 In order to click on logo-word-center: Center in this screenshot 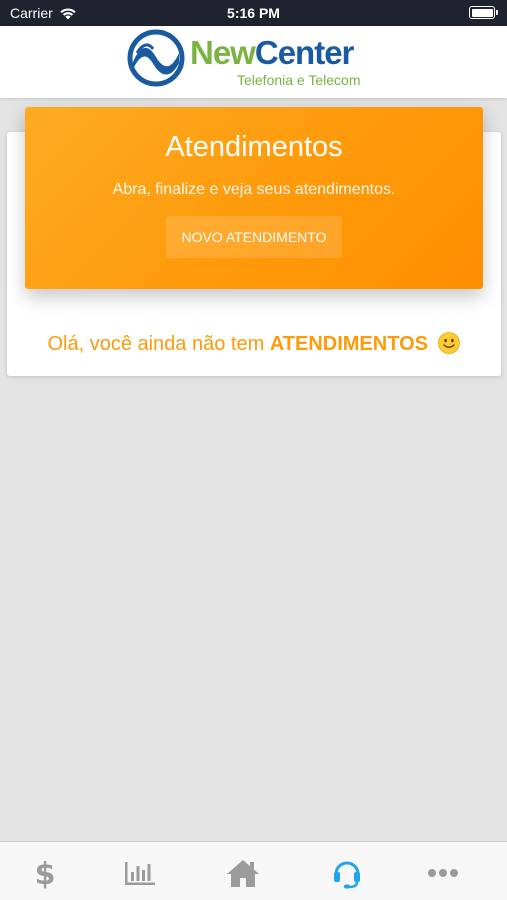, I will do `click(304, 52)`.